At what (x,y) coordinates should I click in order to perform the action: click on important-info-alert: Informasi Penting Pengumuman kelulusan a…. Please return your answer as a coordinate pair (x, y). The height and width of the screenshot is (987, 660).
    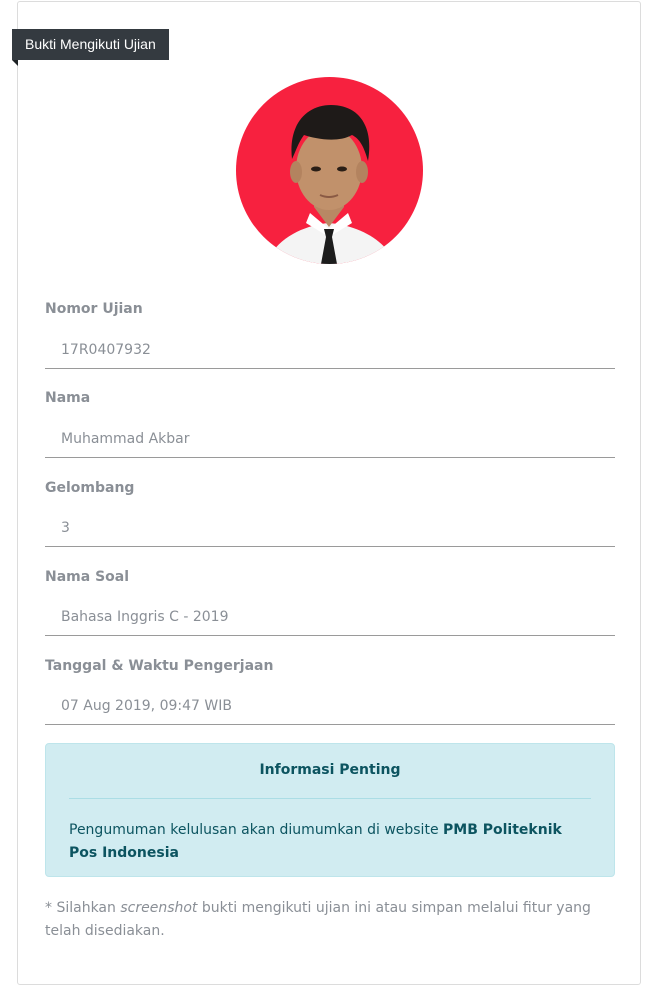
    Looking at the image, I should click on (330, 810).